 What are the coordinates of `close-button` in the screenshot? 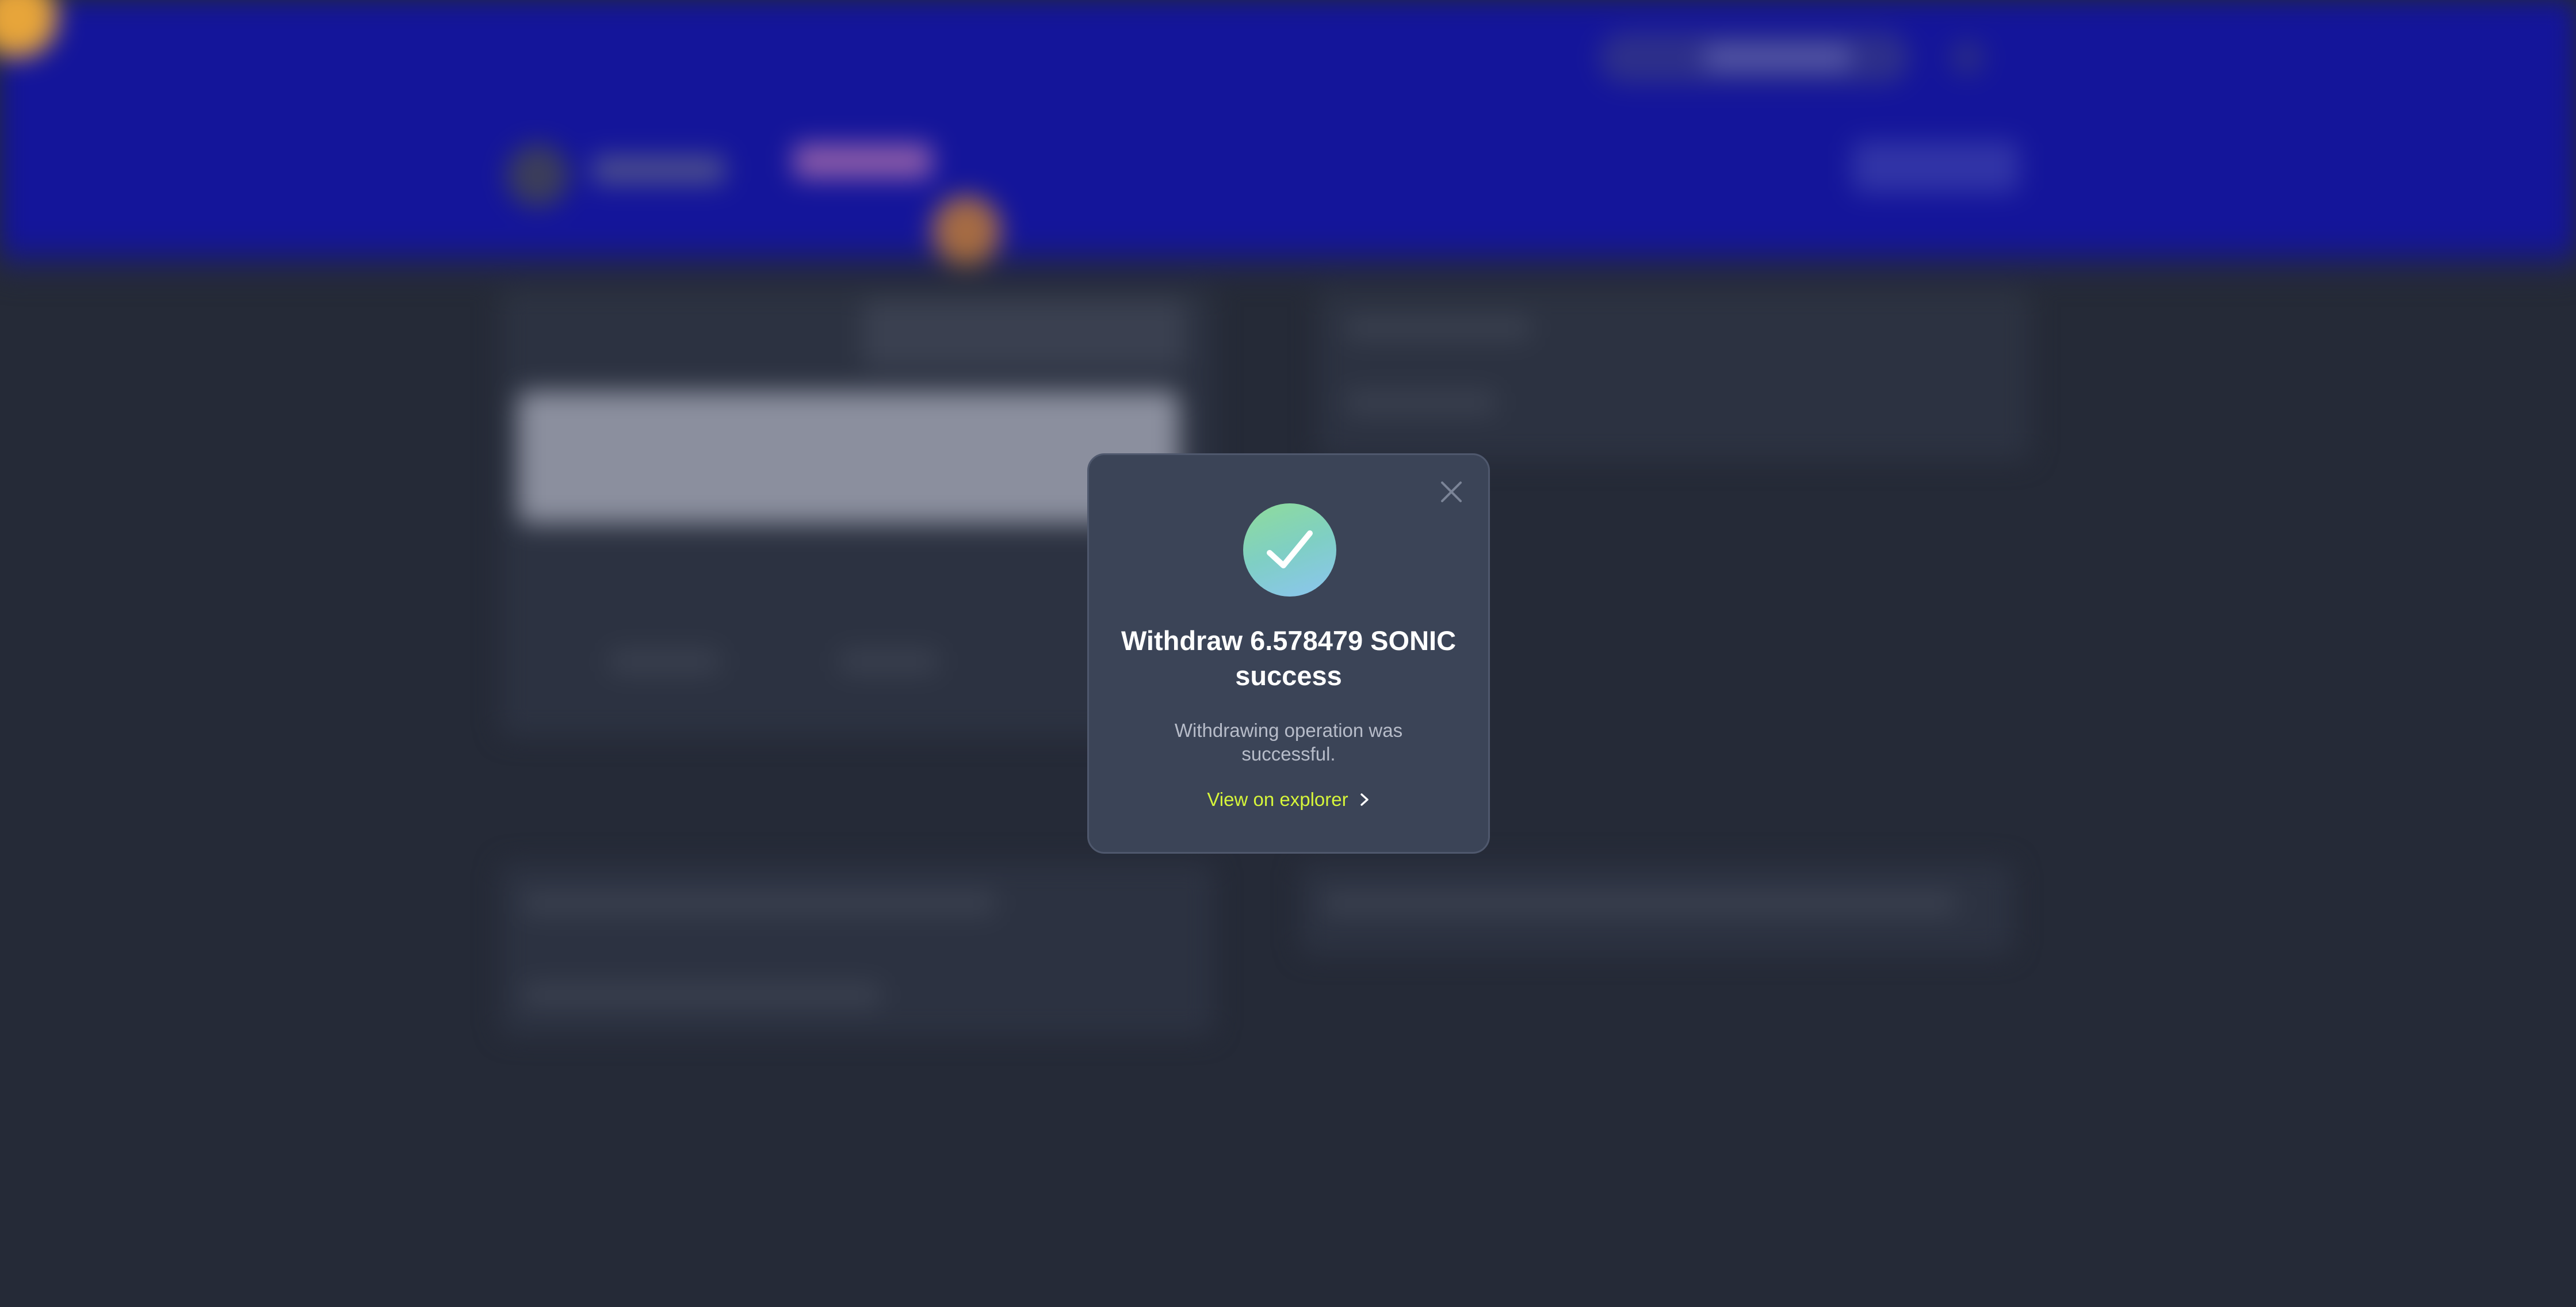 It's located at (1451, 492).